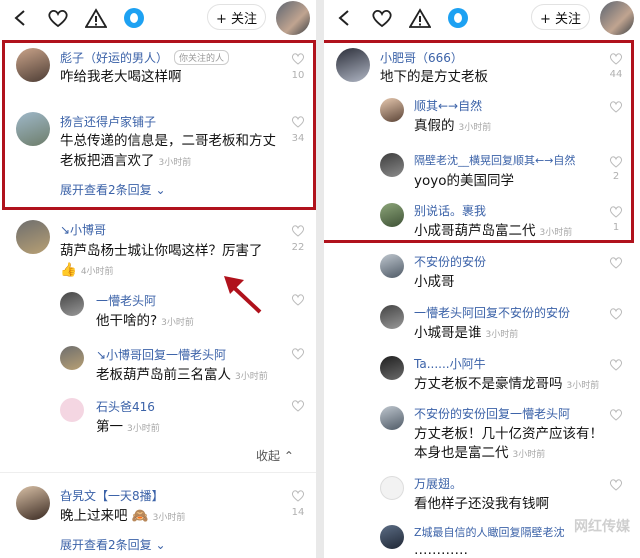 The height and width of the screenshot is (558, 640). I want to click on reply-text: 老板葫芦岛前三名富人 3小时前, so click(182, 375).